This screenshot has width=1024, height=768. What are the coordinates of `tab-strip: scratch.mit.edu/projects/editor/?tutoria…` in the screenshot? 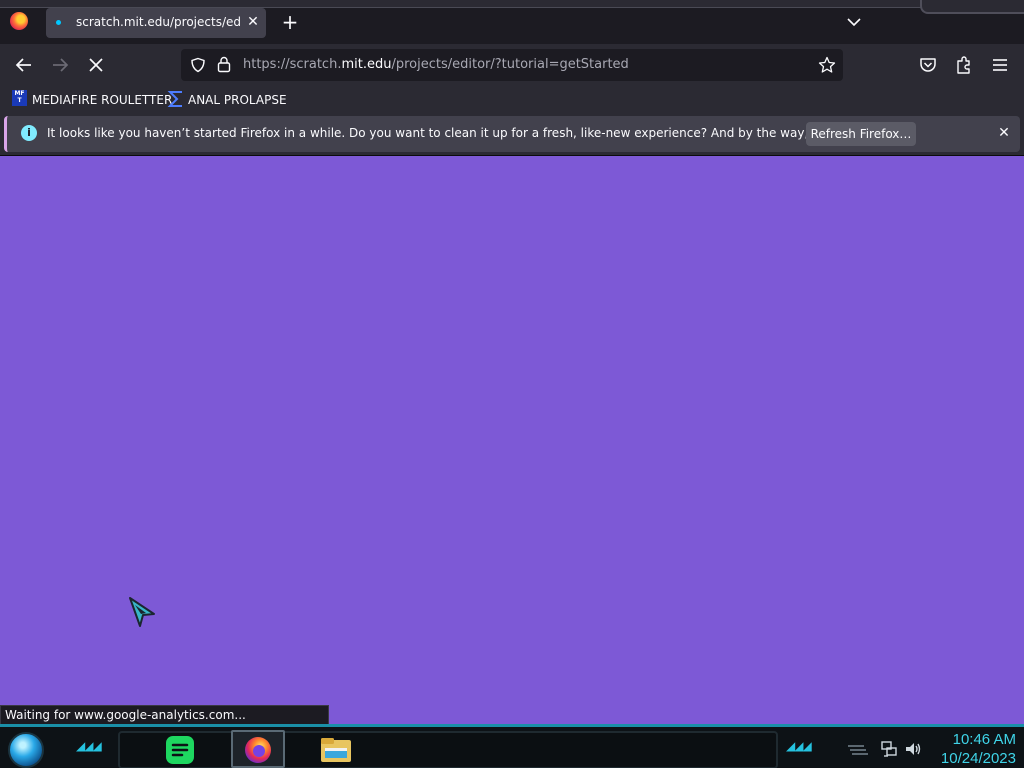 It's located at (512, 22).